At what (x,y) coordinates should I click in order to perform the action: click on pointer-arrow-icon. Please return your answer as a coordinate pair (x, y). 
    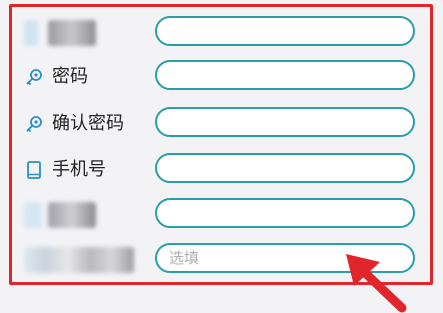
    Looking at the image, I should click on (376, 283).